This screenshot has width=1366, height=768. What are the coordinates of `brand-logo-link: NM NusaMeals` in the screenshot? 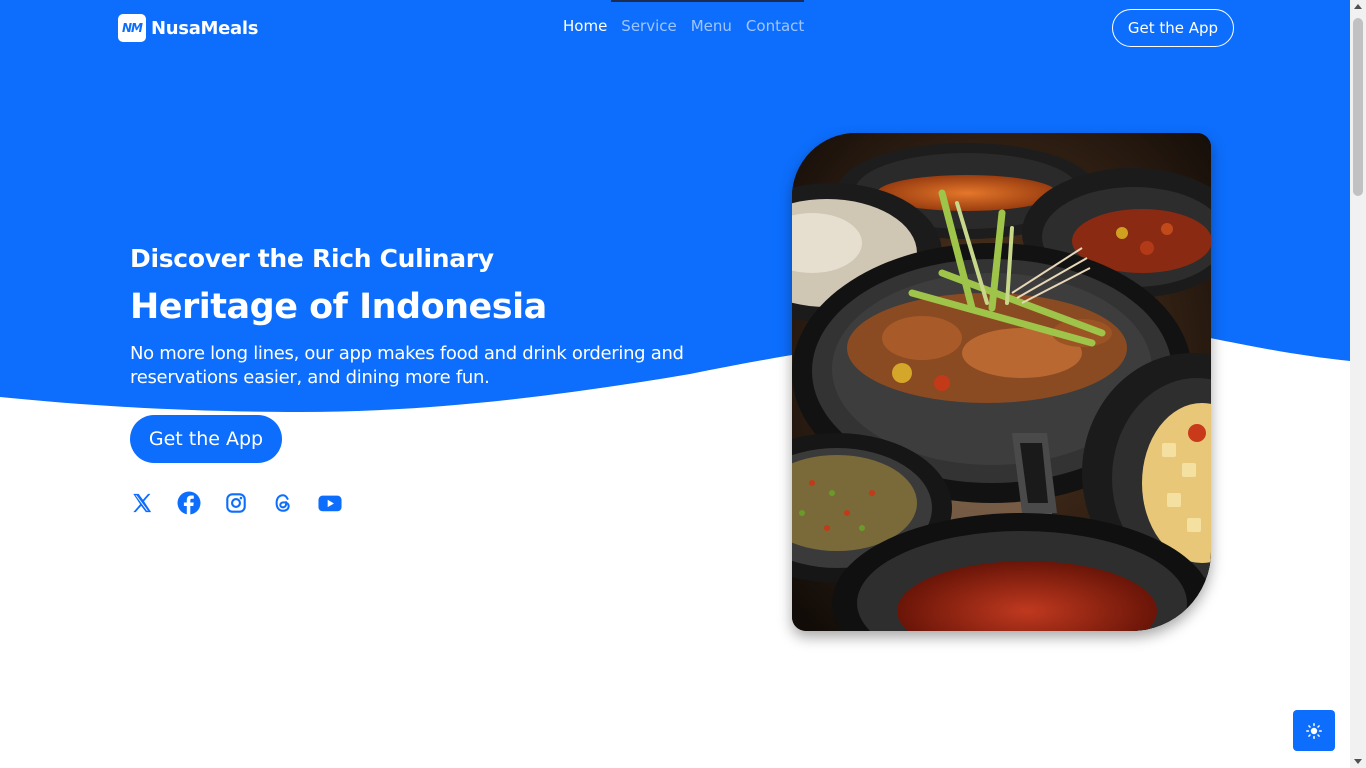 It's located at (188, 28).